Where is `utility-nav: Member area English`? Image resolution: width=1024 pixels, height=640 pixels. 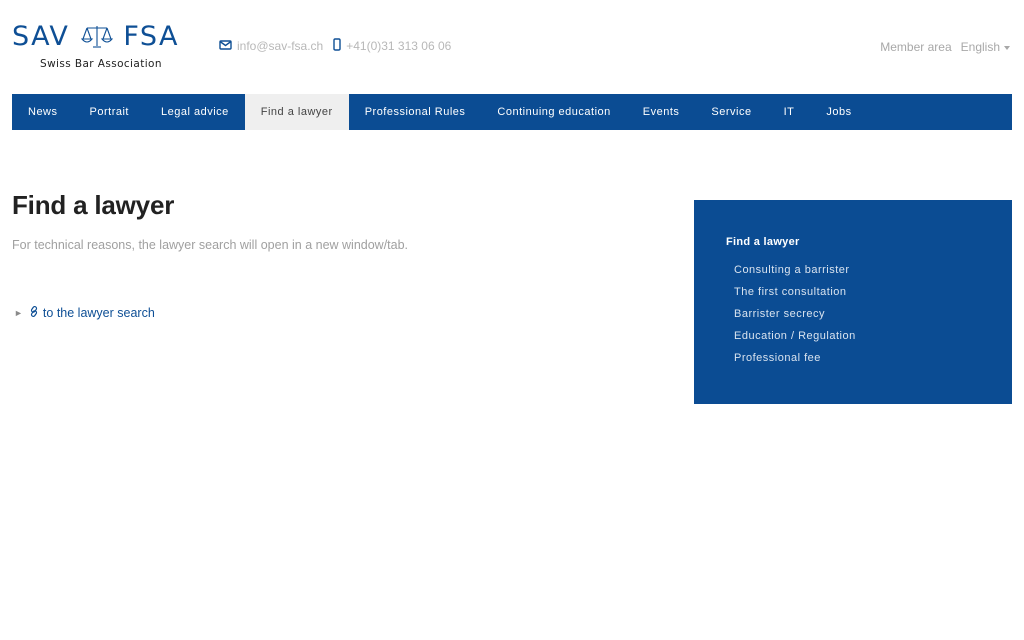 utility-nav: Member area English is located at coordinates (945, 47).